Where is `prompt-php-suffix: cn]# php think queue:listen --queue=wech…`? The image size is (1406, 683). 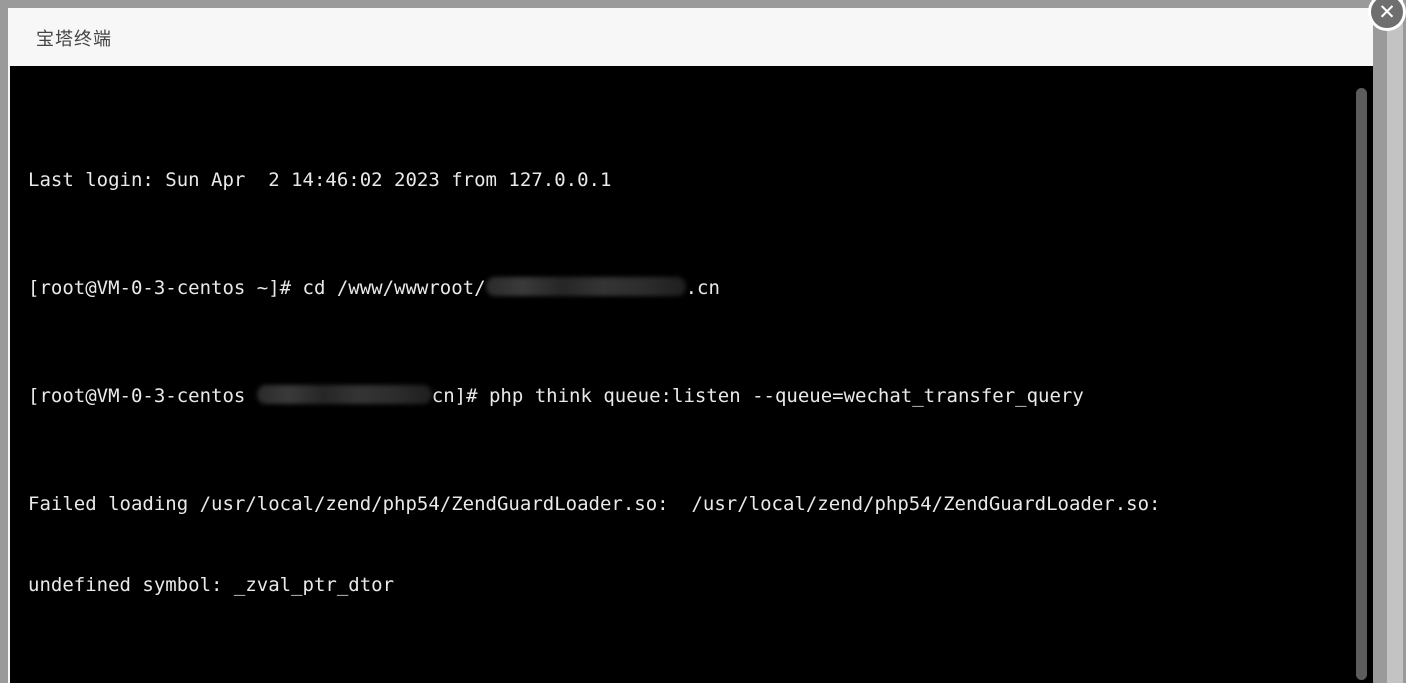
prompt-php-suffix: cn]# php think queue:listen --queue=wech… is located at coordinates (757, 396).